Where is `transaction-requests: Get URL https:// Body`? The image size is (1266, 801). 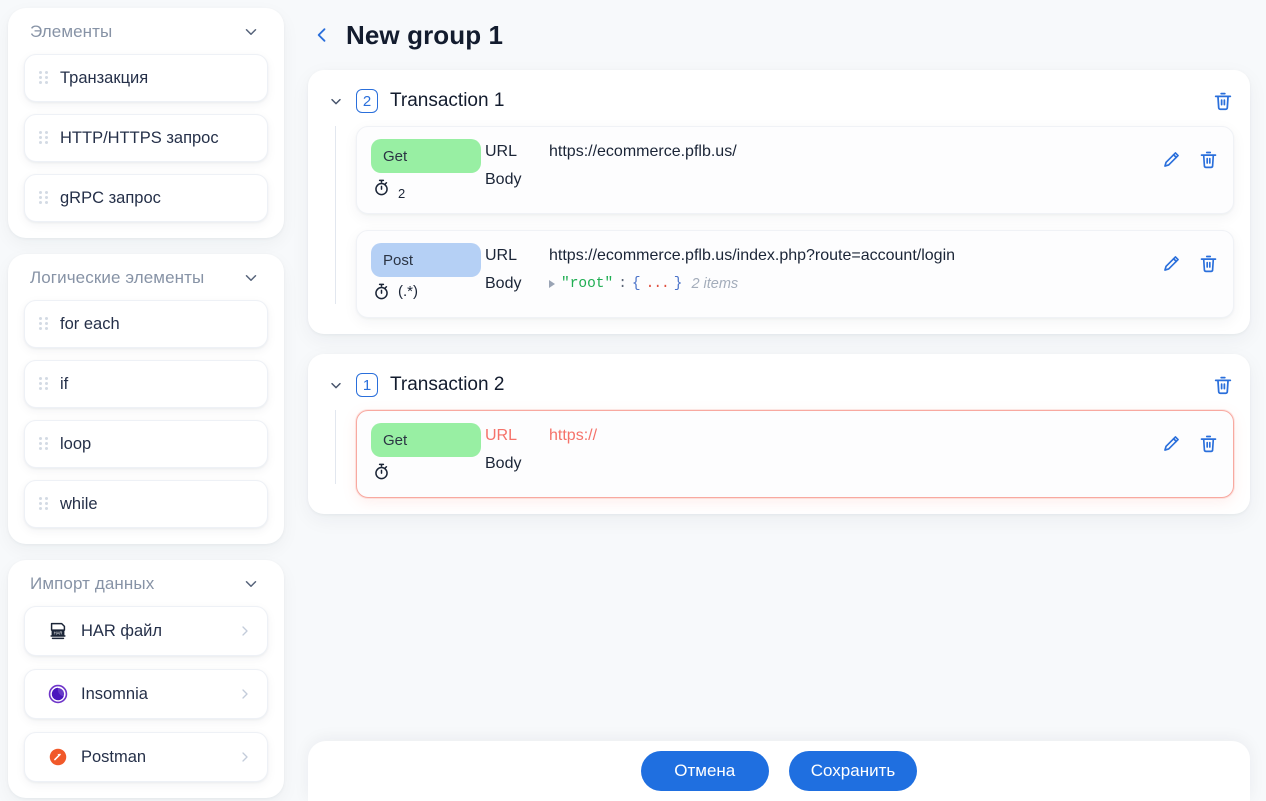
transaction-requests: Get URL https:// Body is located at coordinates (779, 454).